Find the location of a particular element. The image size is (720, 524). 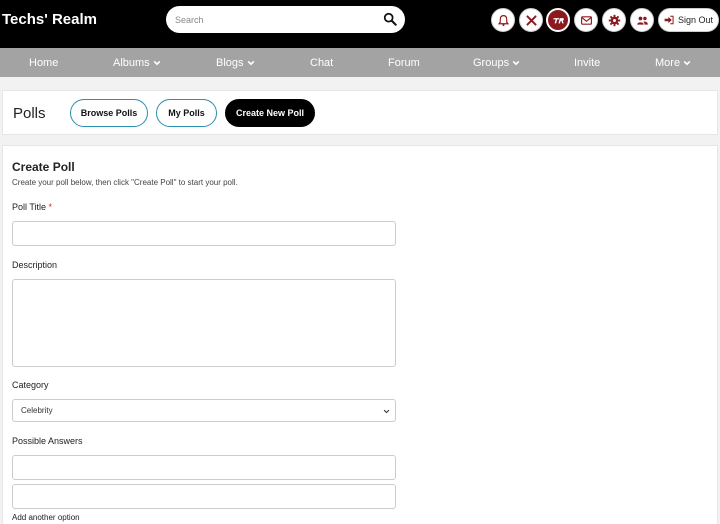

search-icon is located at coordinates (390, 19).